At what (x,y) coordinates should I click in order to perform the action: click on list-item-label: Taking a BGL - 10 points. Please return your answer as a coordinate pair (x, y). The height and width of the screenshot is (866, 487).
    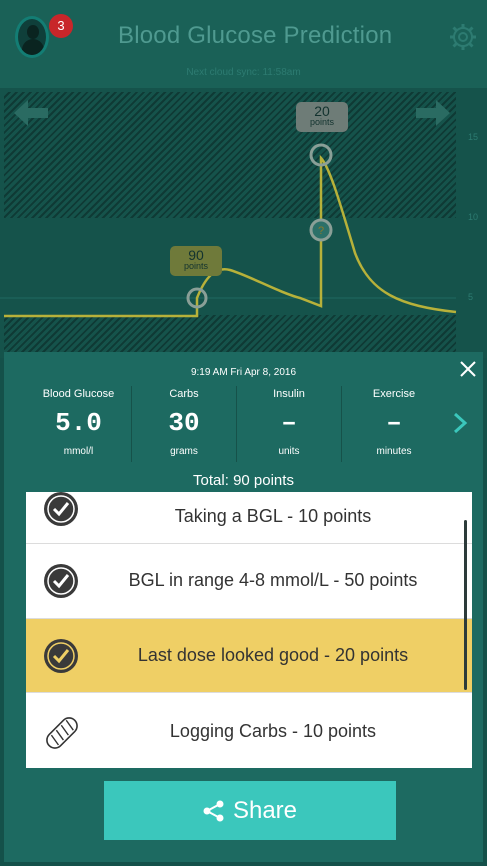
    Looking at the image, I should click on (273, 516).